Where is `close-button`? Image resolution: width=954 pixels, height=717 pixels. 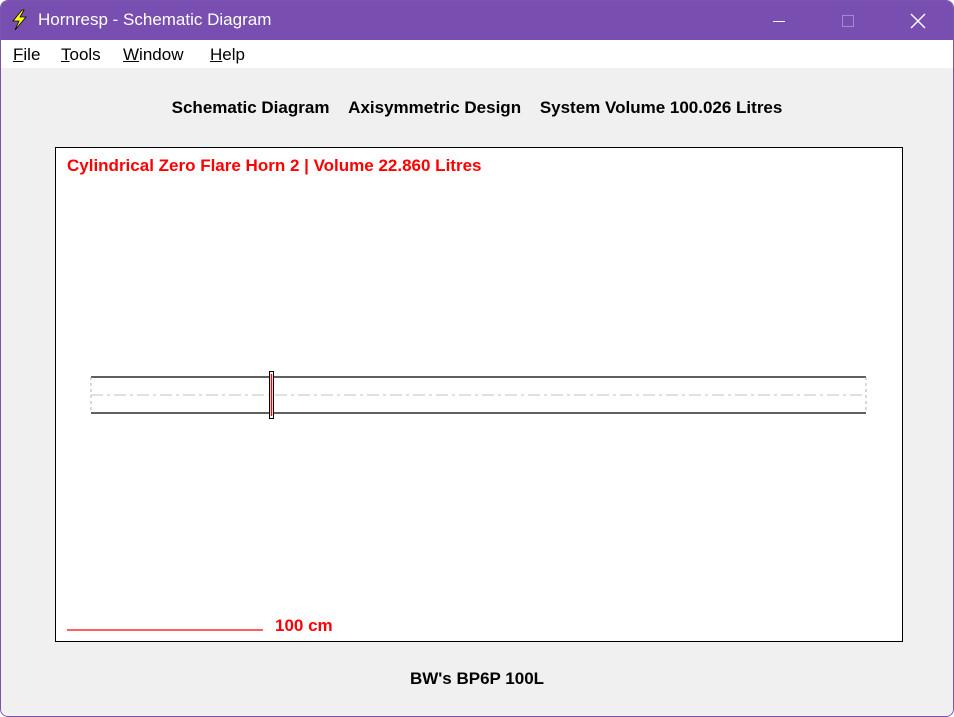
close-button is located at coordinates (918, 20).